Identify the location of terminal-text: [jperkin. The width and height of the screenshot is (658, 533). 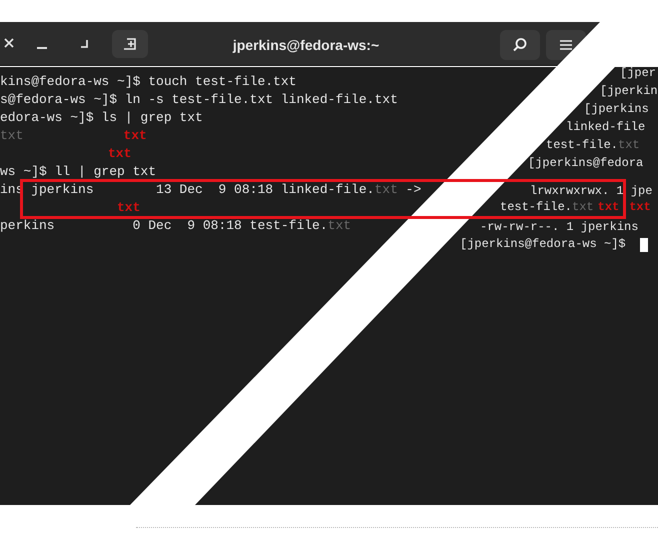
(629, 91).